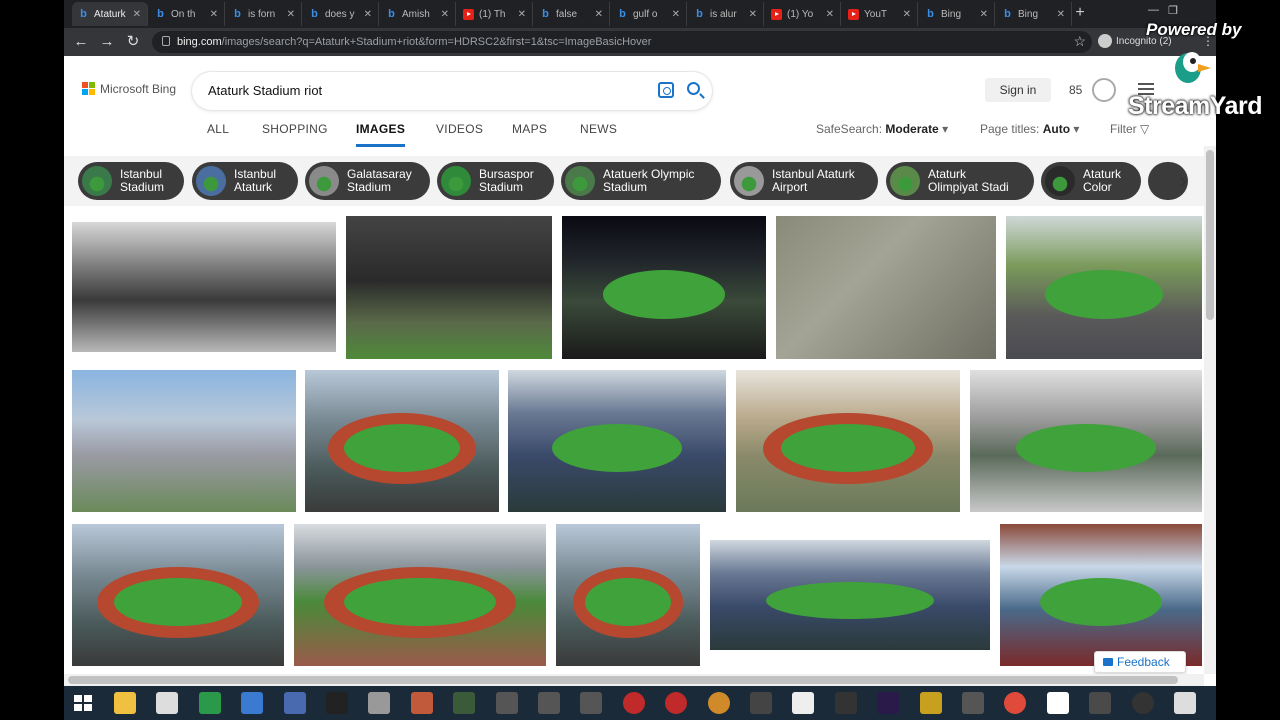 This screenshot has width=1280, height=720. What do you see at coordinates (718, 703) in the screenshot?
I see `headphones-icon` at bounding box center [718, 703].